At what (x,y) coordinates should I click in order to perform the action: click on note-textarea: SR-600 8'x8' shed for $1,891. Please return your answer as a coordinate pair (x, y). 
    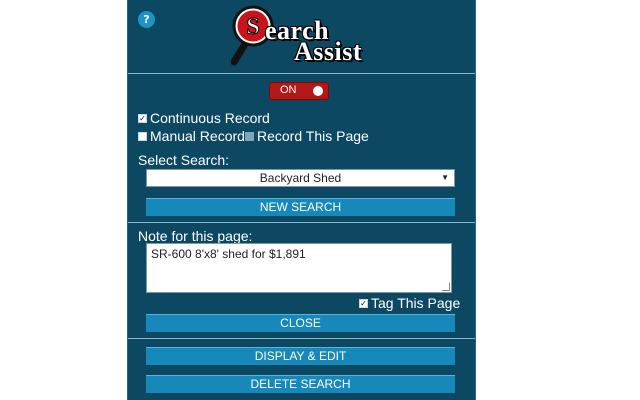
    Looking at the image, I should click on (299, 268).